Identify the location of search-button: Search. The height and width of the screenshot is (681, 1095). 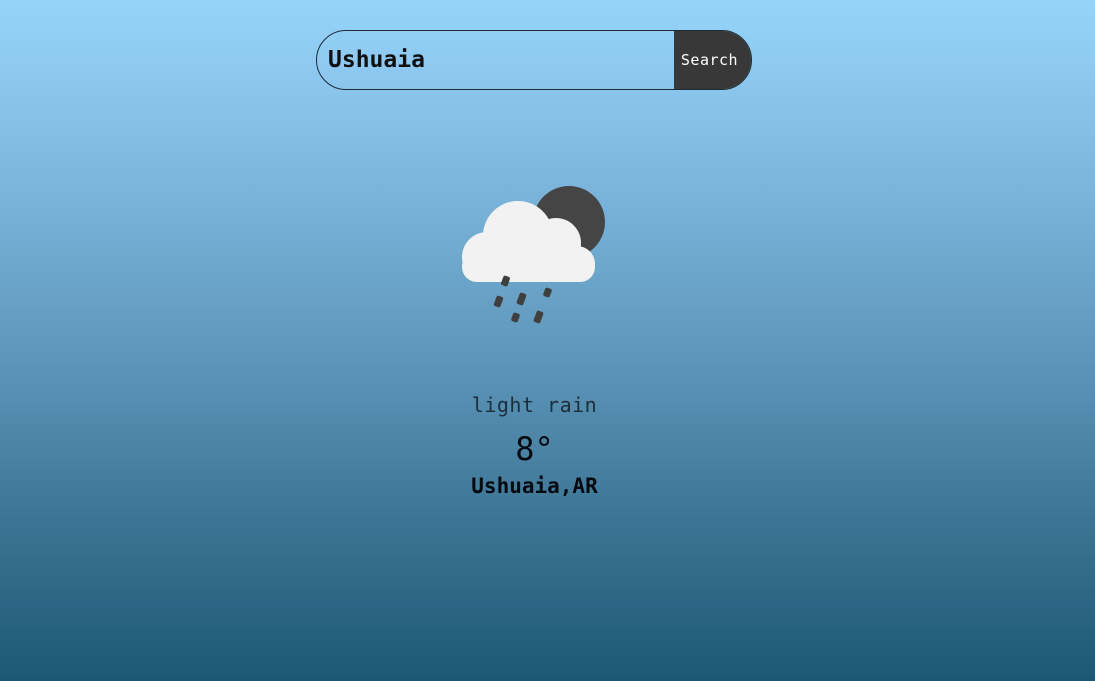
(712, 60).